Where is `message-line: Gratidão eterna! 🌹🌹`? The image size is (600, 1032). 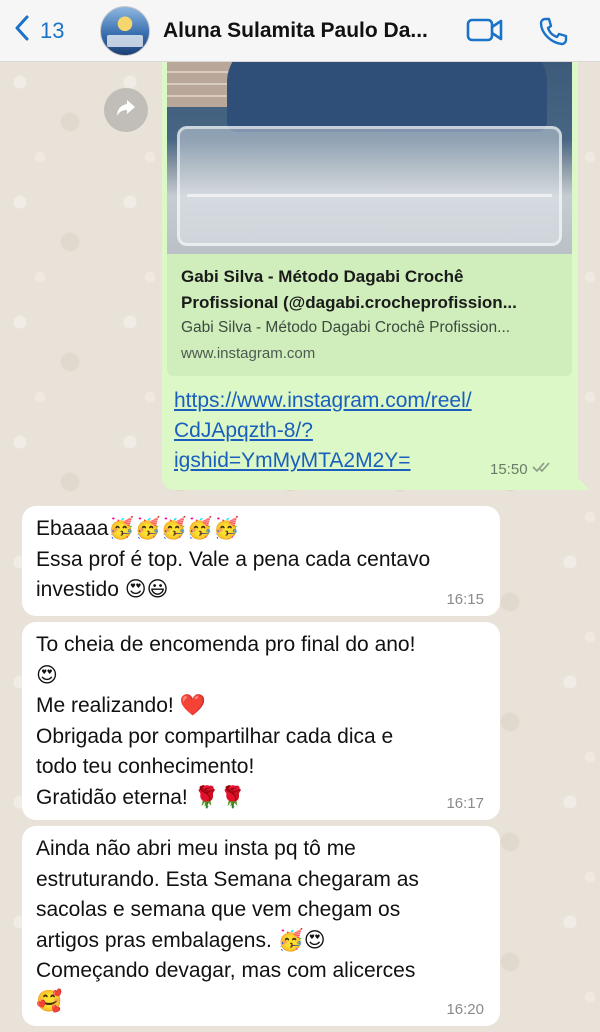 message-line: Gratidão eterna! 🌹🌹 is located at coordinates (141, 797).